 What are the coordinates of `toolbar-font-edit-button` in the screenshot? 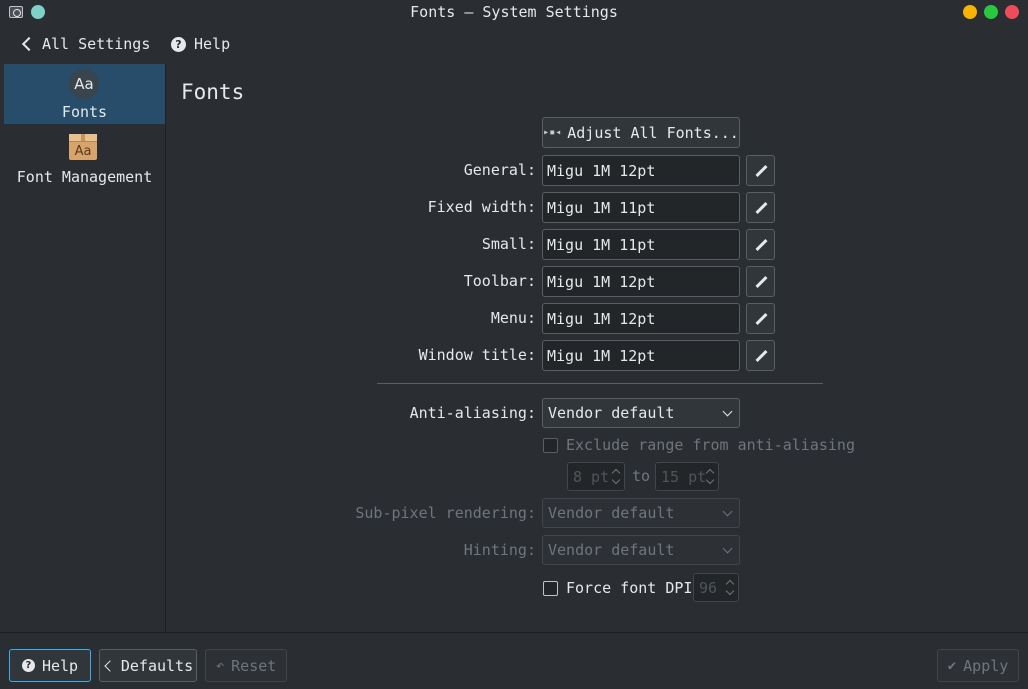 It's located at (760, 281).